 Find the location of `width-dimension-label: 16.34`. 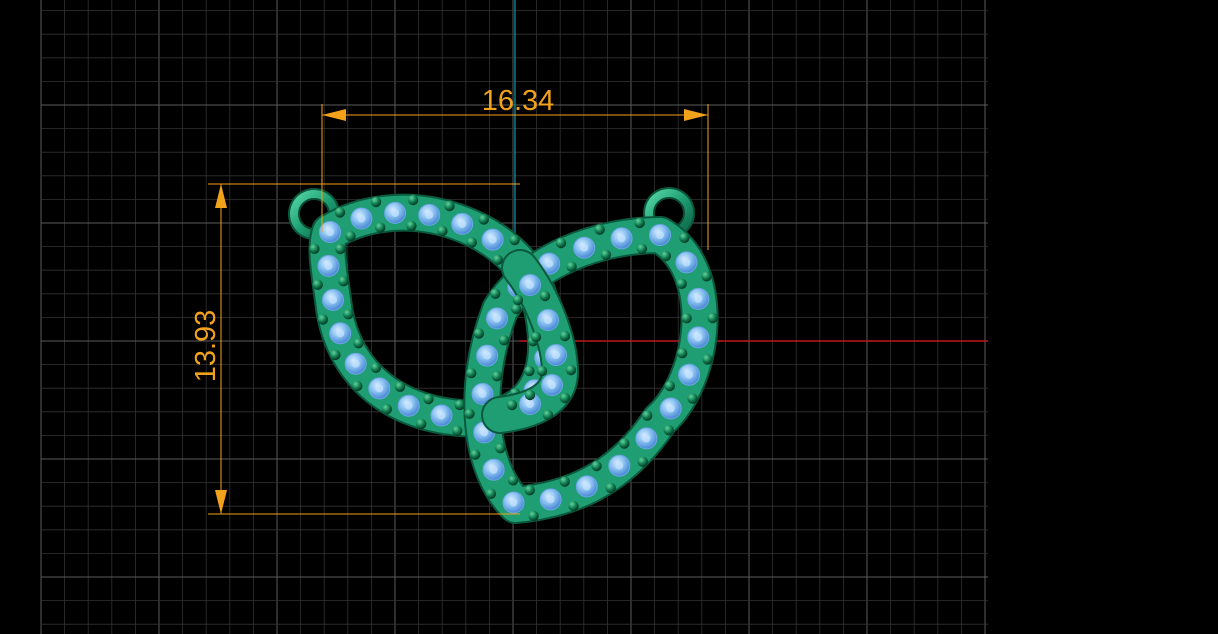

width-dimension-label: 16.34 is located at coordinates (518, 101).